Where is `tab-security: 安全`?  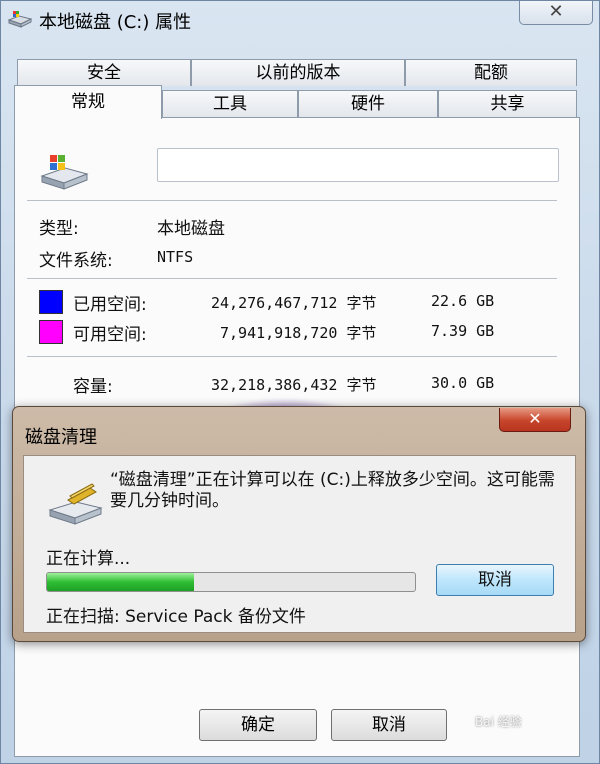
tab-security: 安全 is located at coordinates (104, 72).